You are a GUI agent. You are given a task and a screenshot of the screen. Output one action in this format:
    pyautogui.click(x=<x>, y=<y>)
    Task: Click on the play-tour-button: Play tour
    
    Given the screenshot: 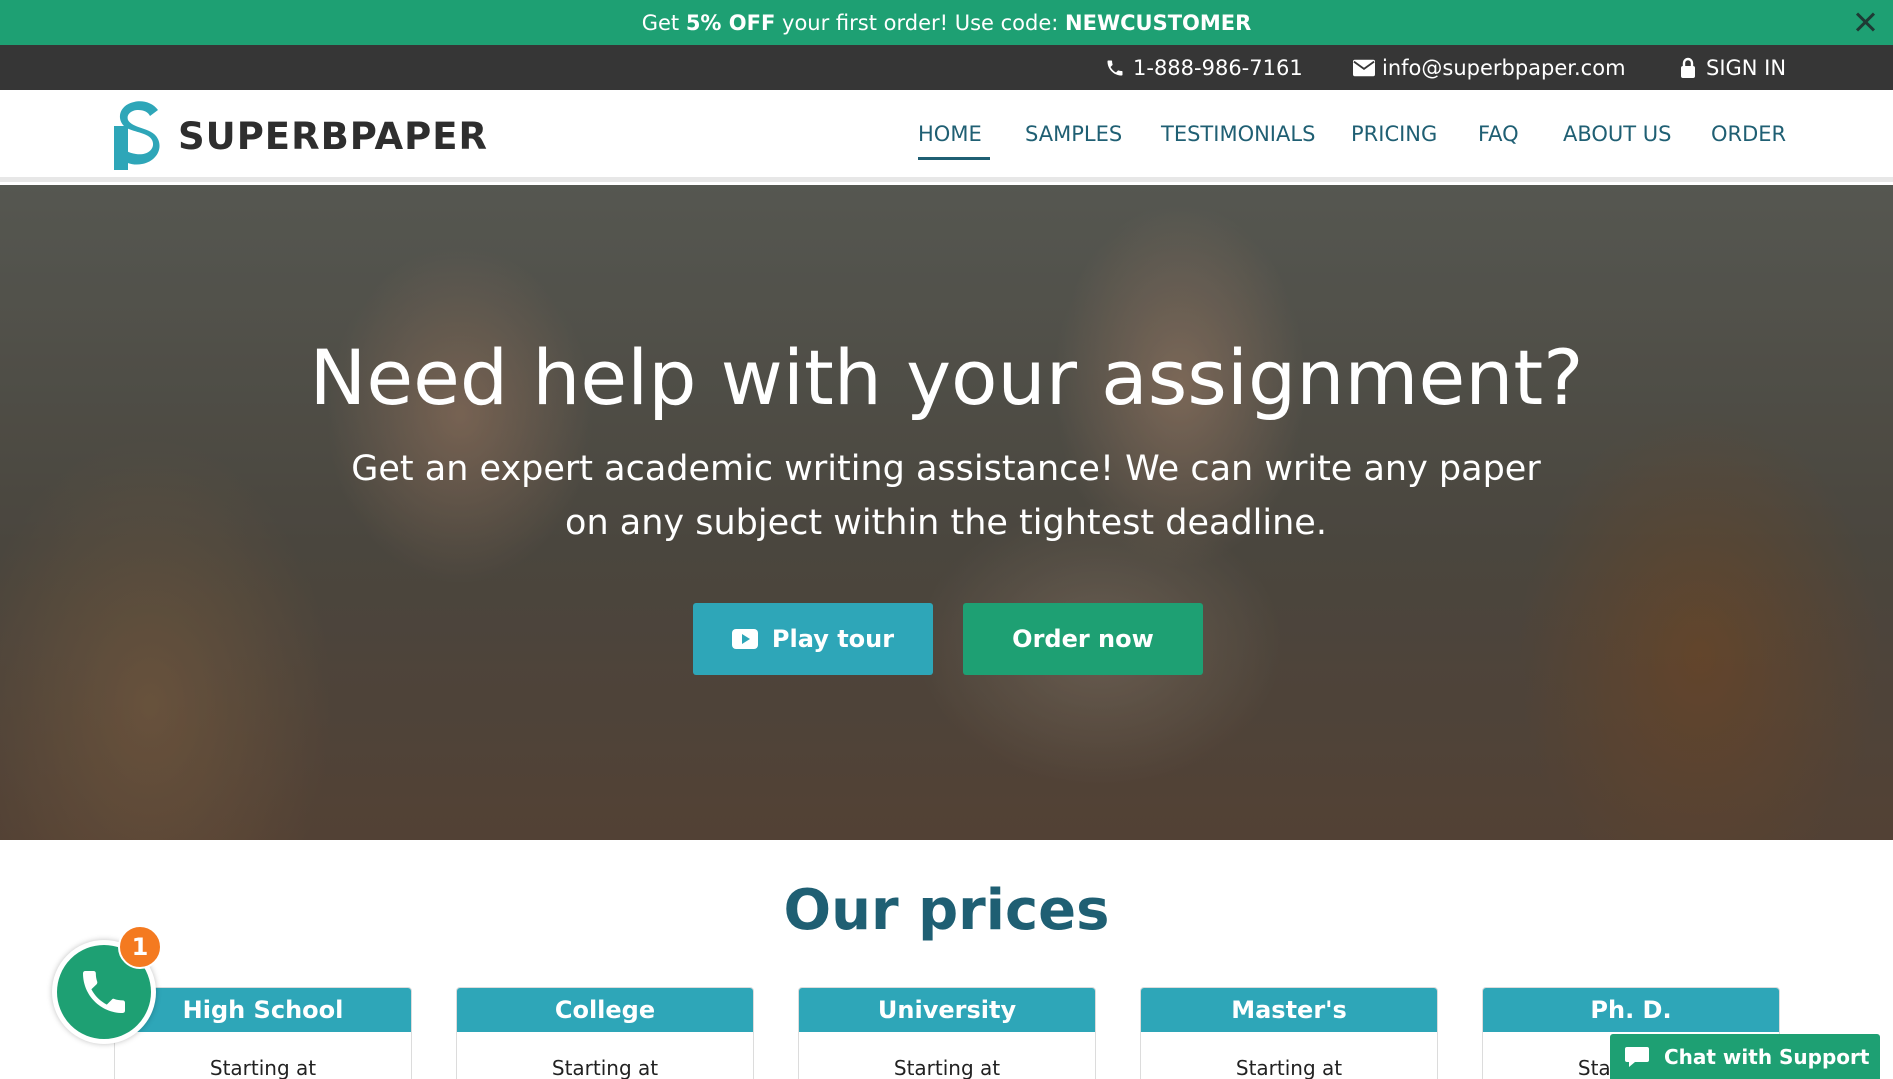 What is the action you would take?
    pyautogui.click(x=813, y=639)
    